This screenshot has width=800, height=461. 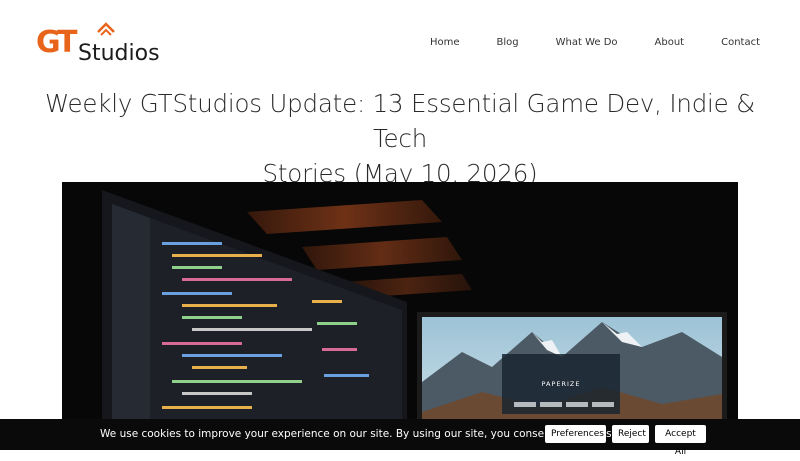 I want to click on cookie-reject-button: Reject, so click(x=630, y=434).